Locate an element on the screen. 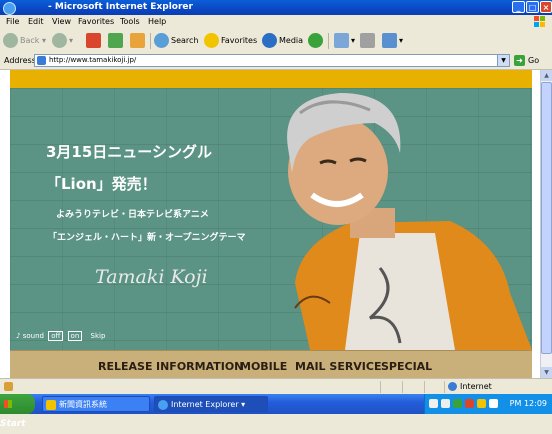 This screenshot has width=552, height=434. task-internet-explorer: Internet Explorer ▾ is located at coordinates (211, 404).